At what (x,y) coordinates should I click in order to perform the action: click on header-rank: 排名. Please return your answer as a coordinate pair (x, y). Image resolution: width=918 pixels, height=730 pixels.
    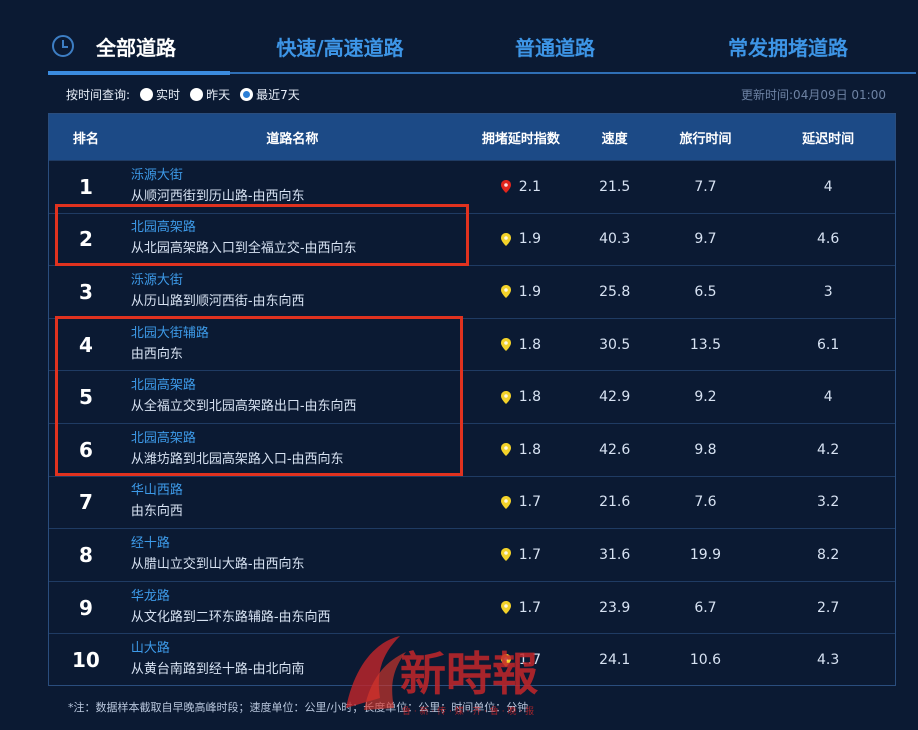
    Looking at the image, I should click on (85, 139).